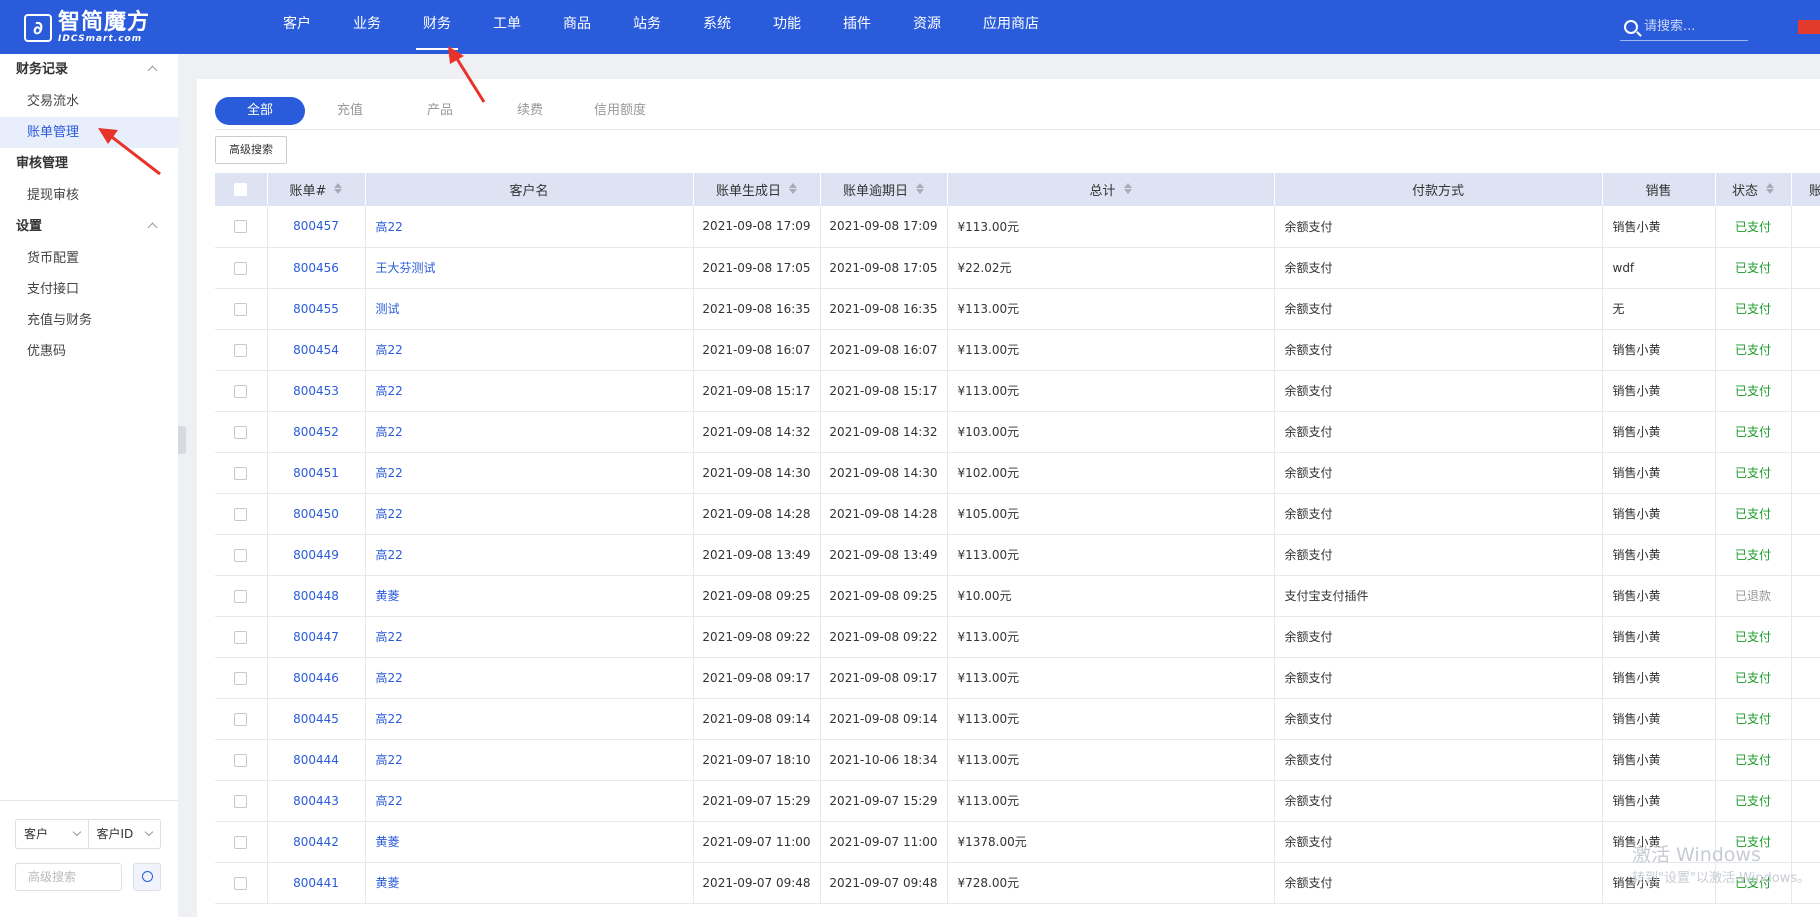  What do you see at coordinates (182, 440) in the screenshot?
I see `sidebar-collapse-handle` at bounding box center [182, 440].